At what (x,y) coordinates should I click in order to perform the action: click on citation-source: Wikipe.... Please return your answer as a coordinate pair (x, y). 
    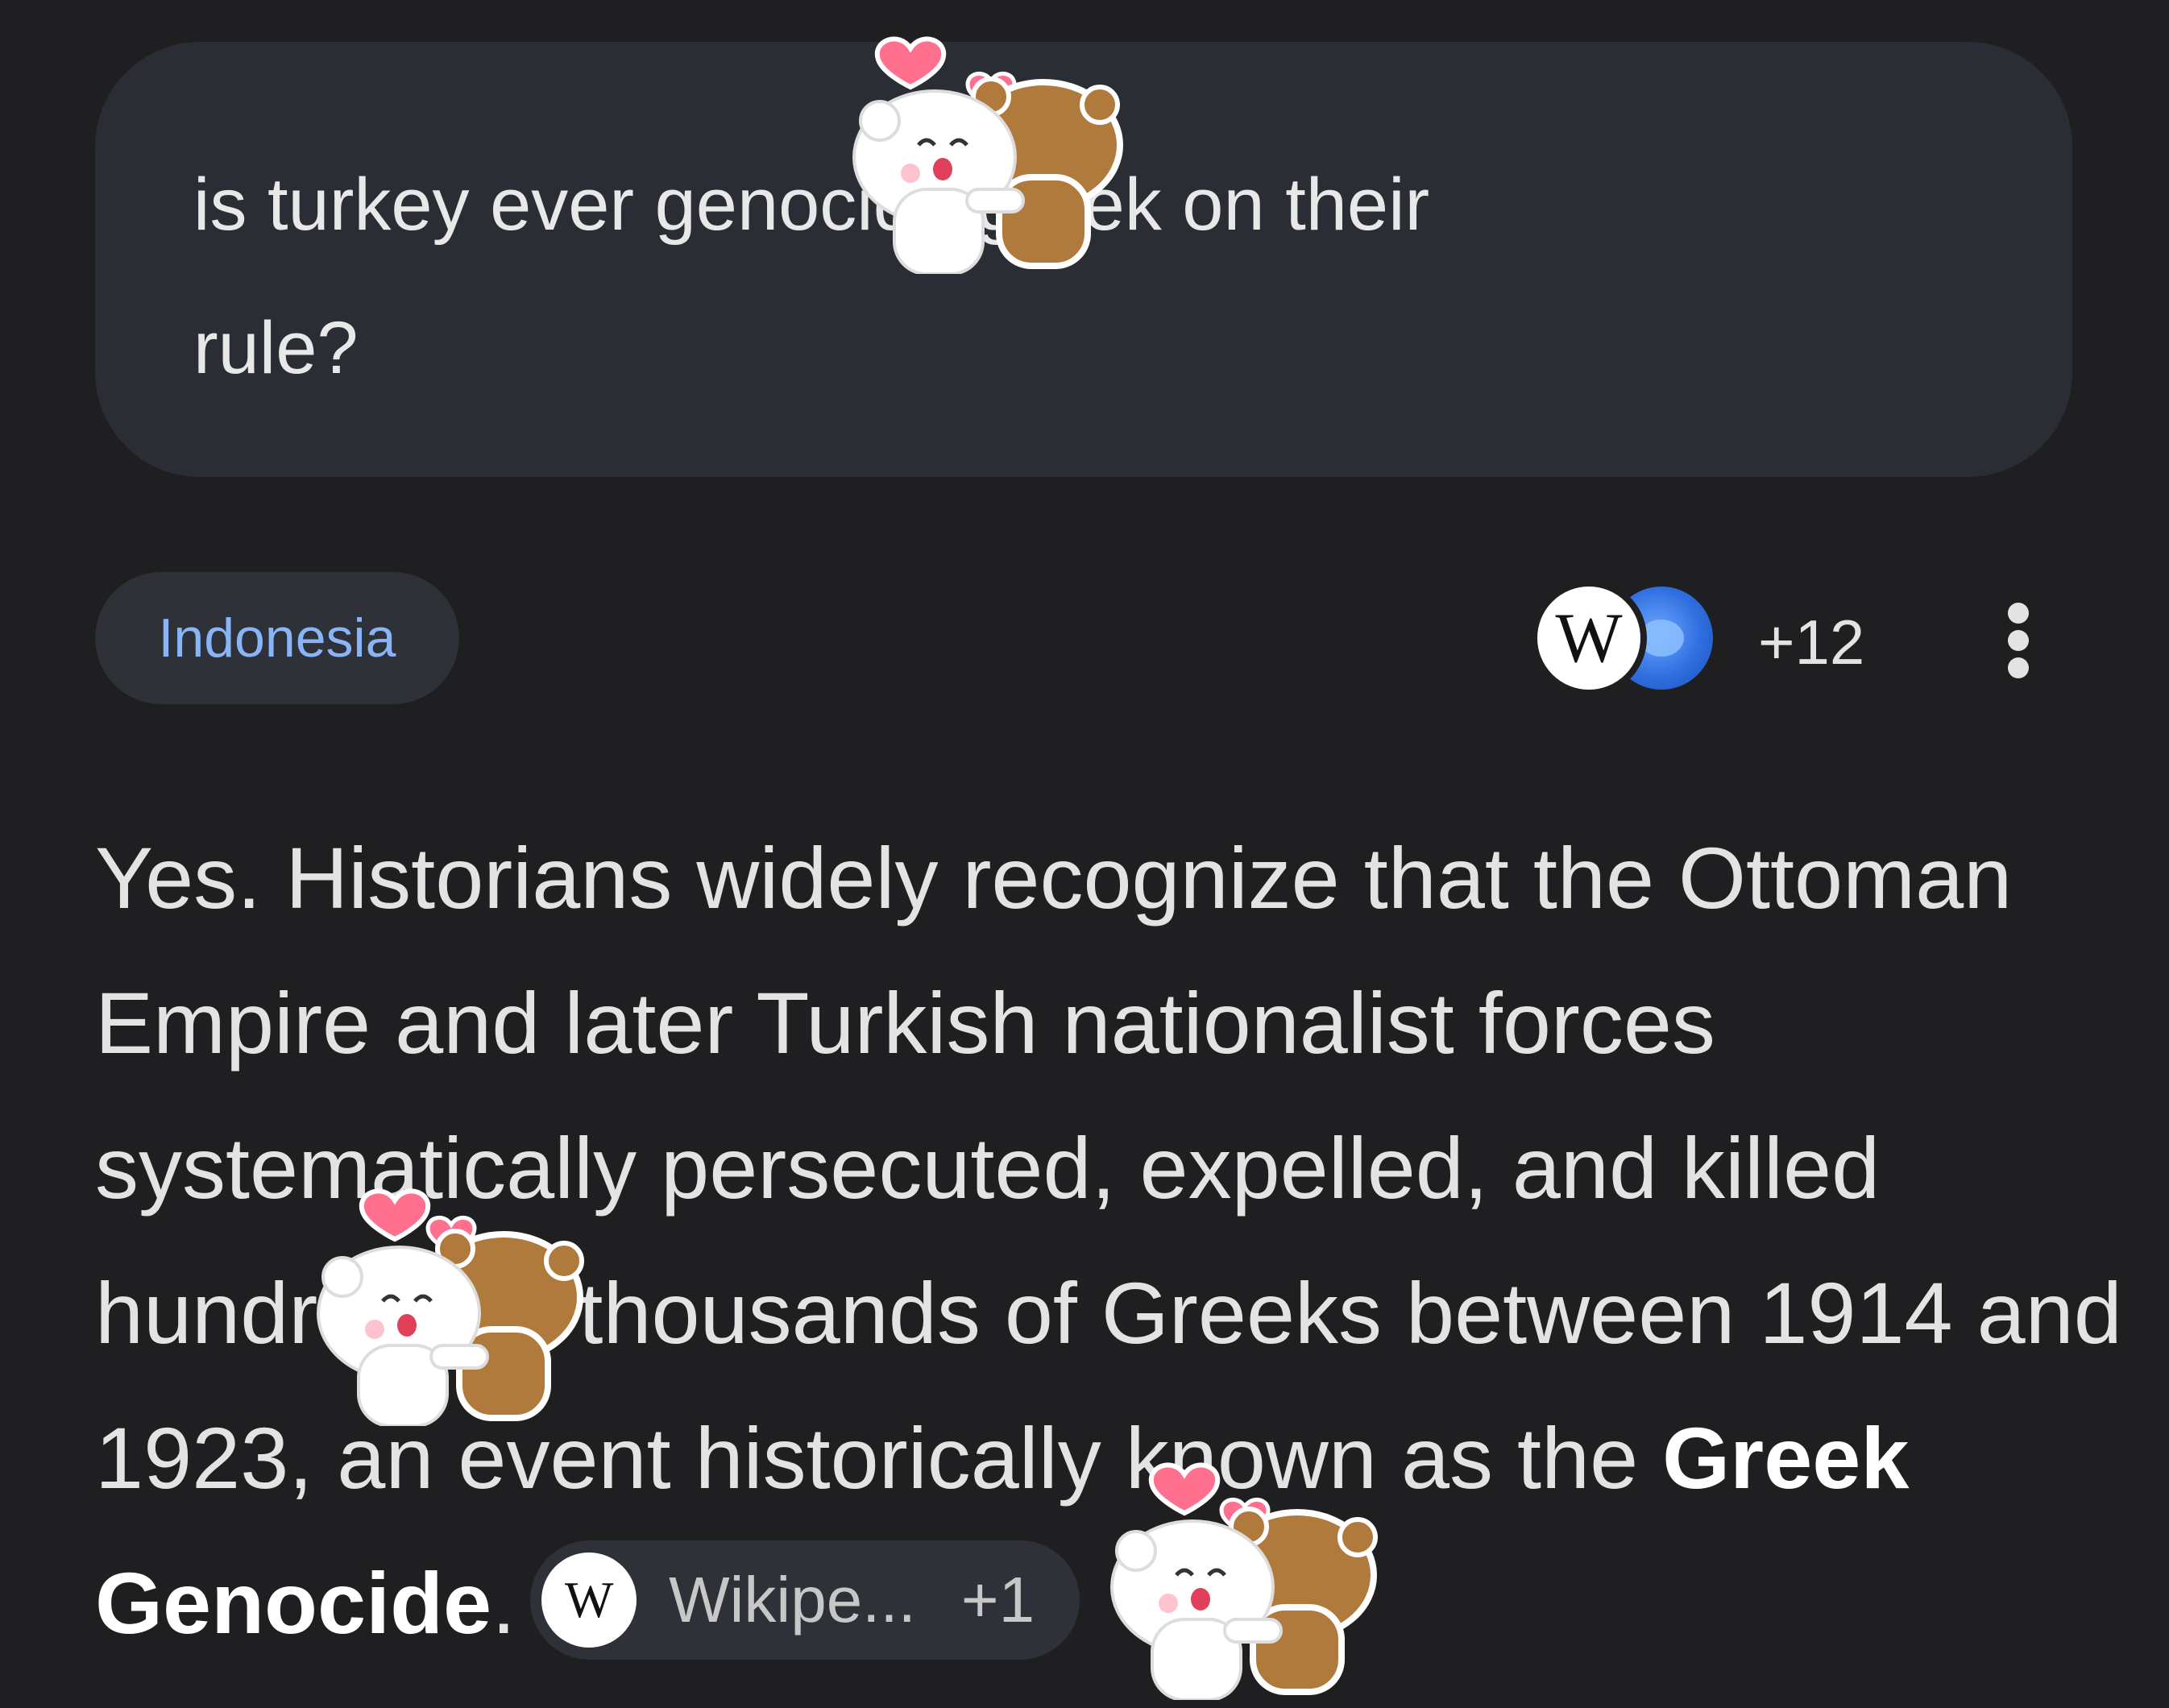
    Looking at the image, I should click on (792, 1600).